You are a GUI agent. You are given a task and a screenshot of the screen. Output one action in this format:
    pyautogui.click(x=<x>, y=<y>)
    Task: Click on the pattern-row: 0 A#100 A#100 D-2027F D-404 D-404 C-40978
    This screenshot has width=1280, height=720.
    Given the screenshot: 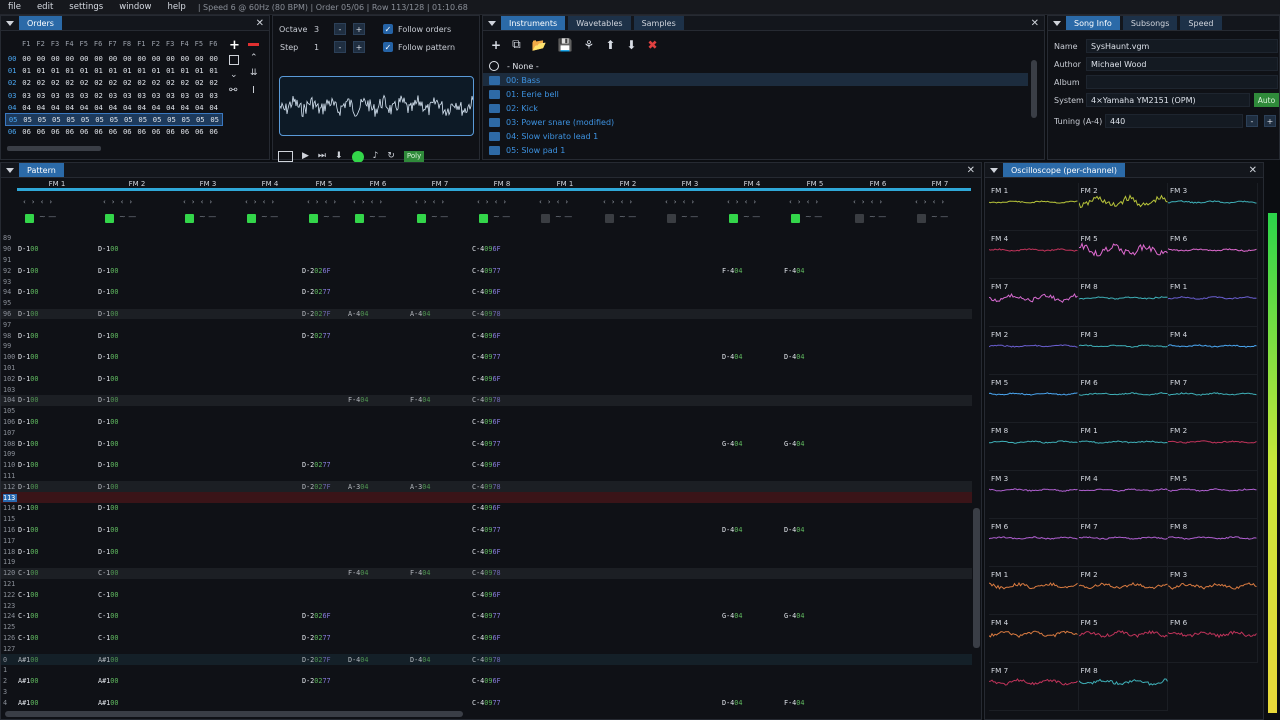 What is the action you would take?
    pyautogui.click(x=486, y=659)
    